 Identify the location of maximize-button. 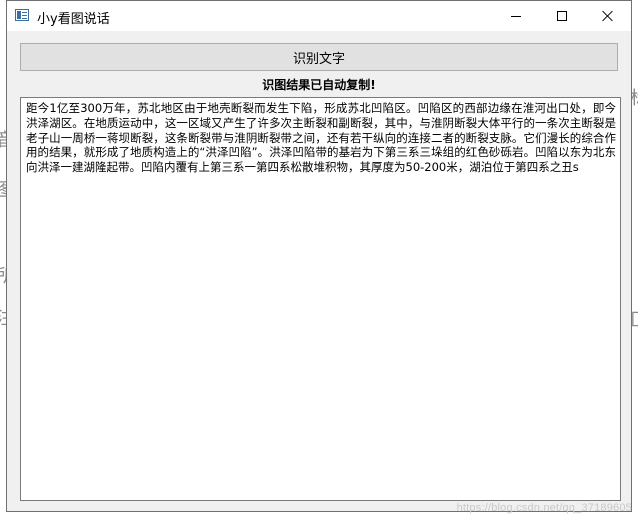
(562, 16).